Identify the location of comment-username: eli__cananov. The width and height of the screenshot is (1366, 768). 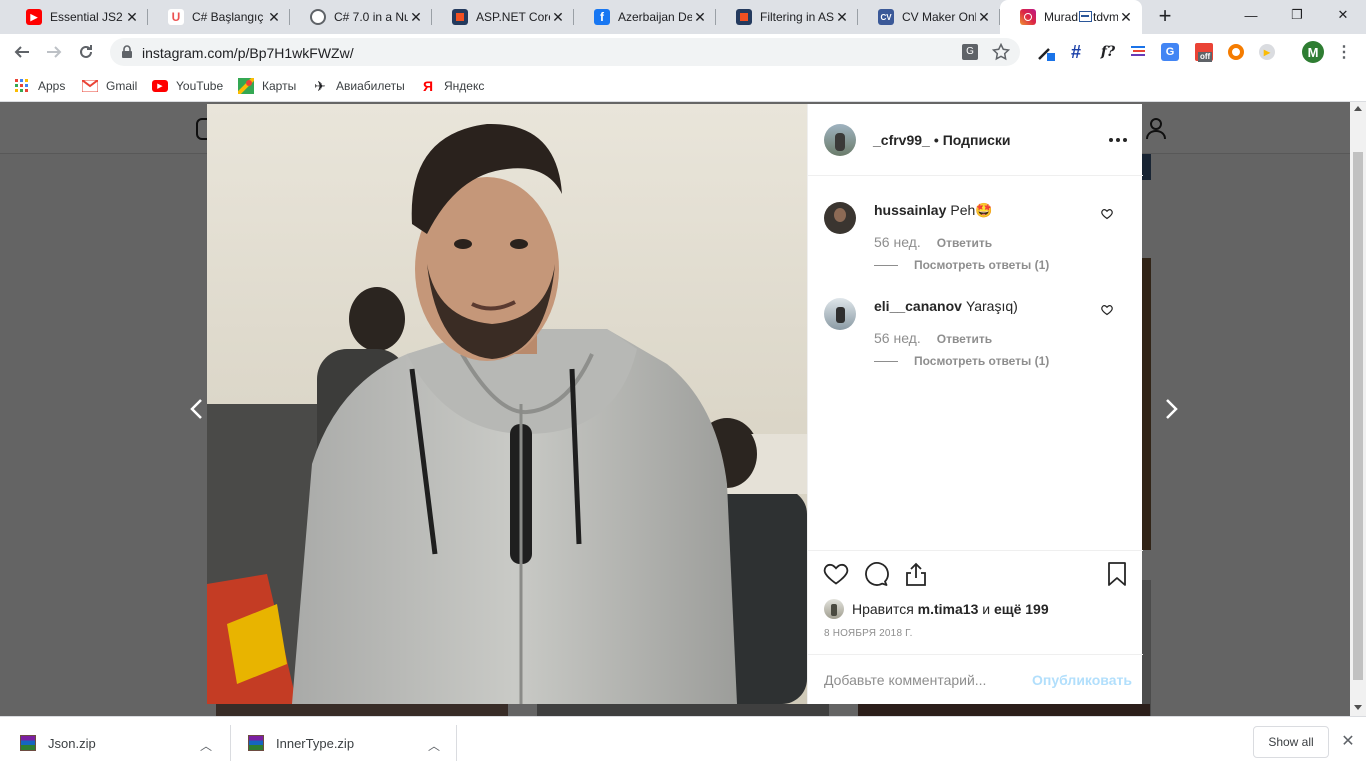
(918, 306).